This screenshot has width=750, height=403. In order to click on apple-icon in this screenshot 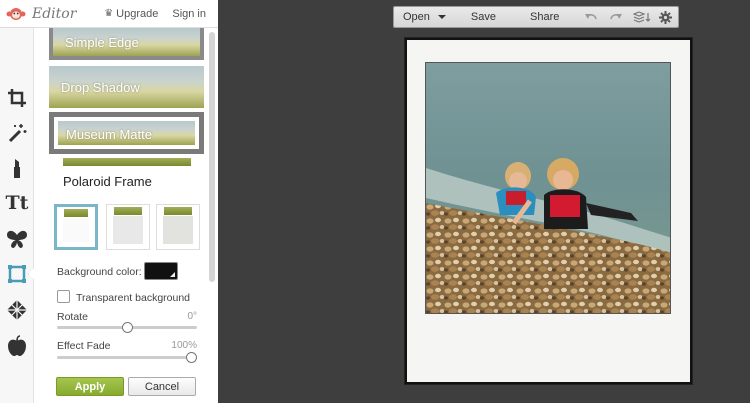, I will do `click(17, 346)`.